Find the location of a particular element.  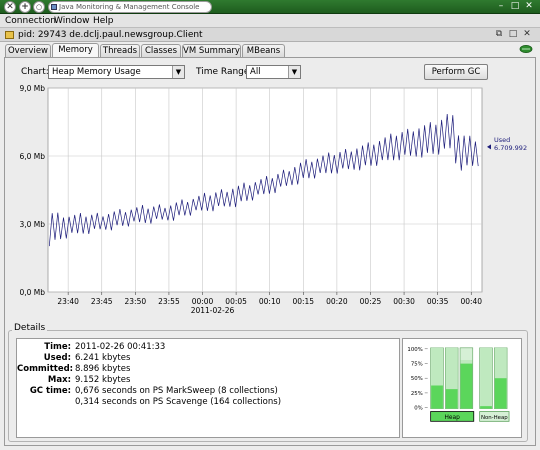

x-tick-label: 23:55 is located at coordinates (169, 301).